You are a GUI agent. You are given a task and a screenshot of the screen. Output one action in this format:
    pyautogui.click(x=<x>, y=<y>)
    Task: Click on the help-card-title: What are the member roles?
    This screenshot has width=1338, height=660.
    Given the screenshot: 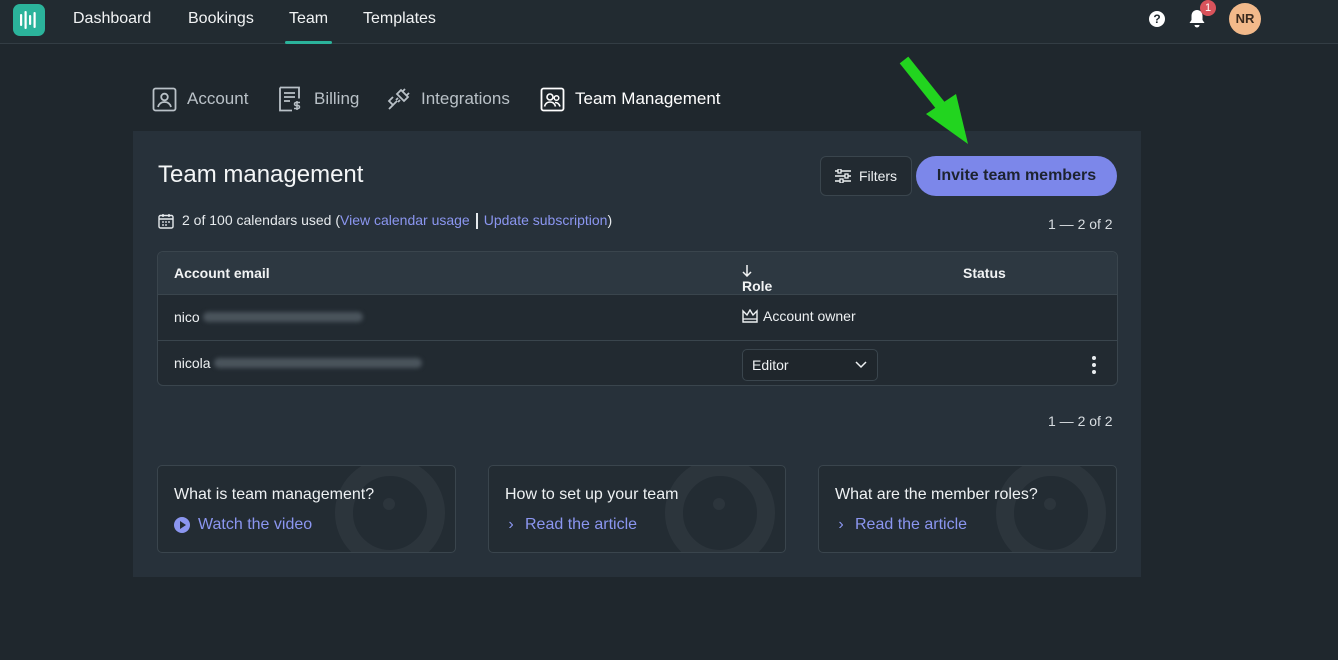 What is the action you would take?
    pyautogui.click(x=936, y=494)
    